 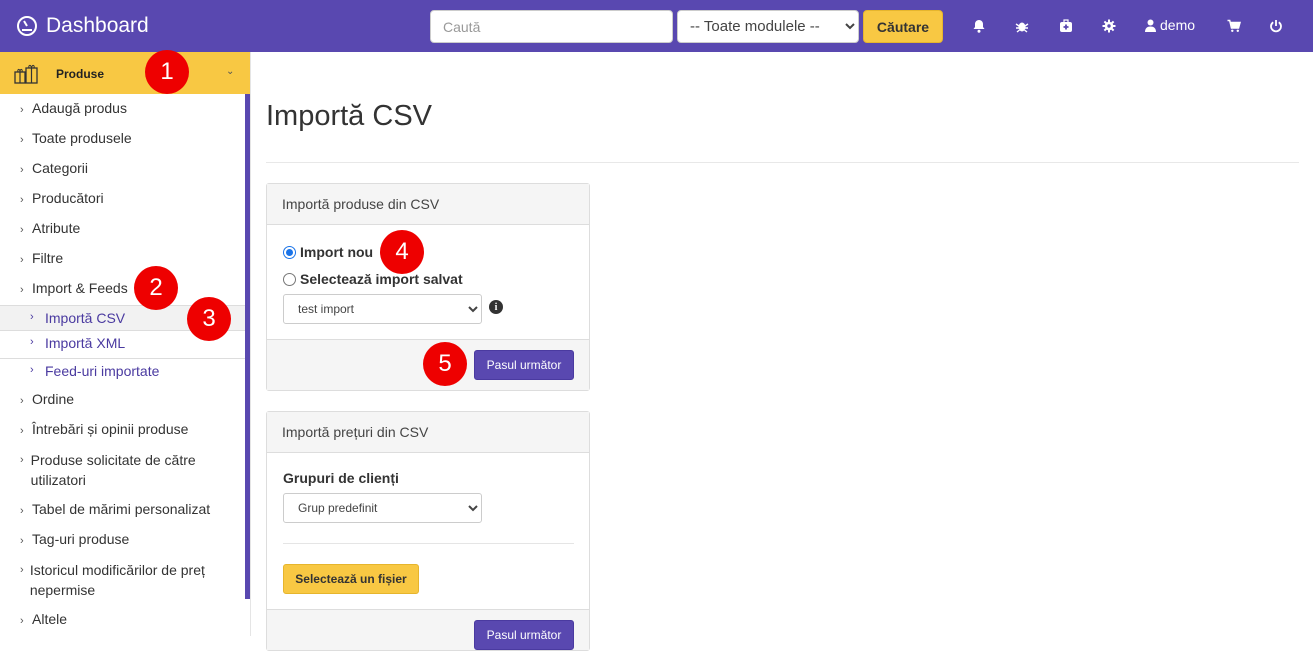 I want to click on radio-label: Selectează import salvat, so click(x=381, y=279).